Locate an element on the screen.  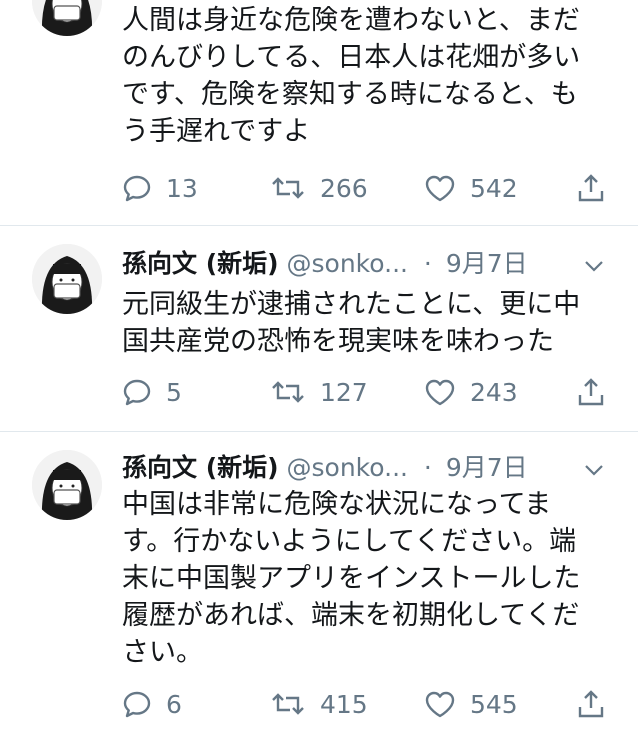
retweet-count: 127 is located at coordinates (344, 392).